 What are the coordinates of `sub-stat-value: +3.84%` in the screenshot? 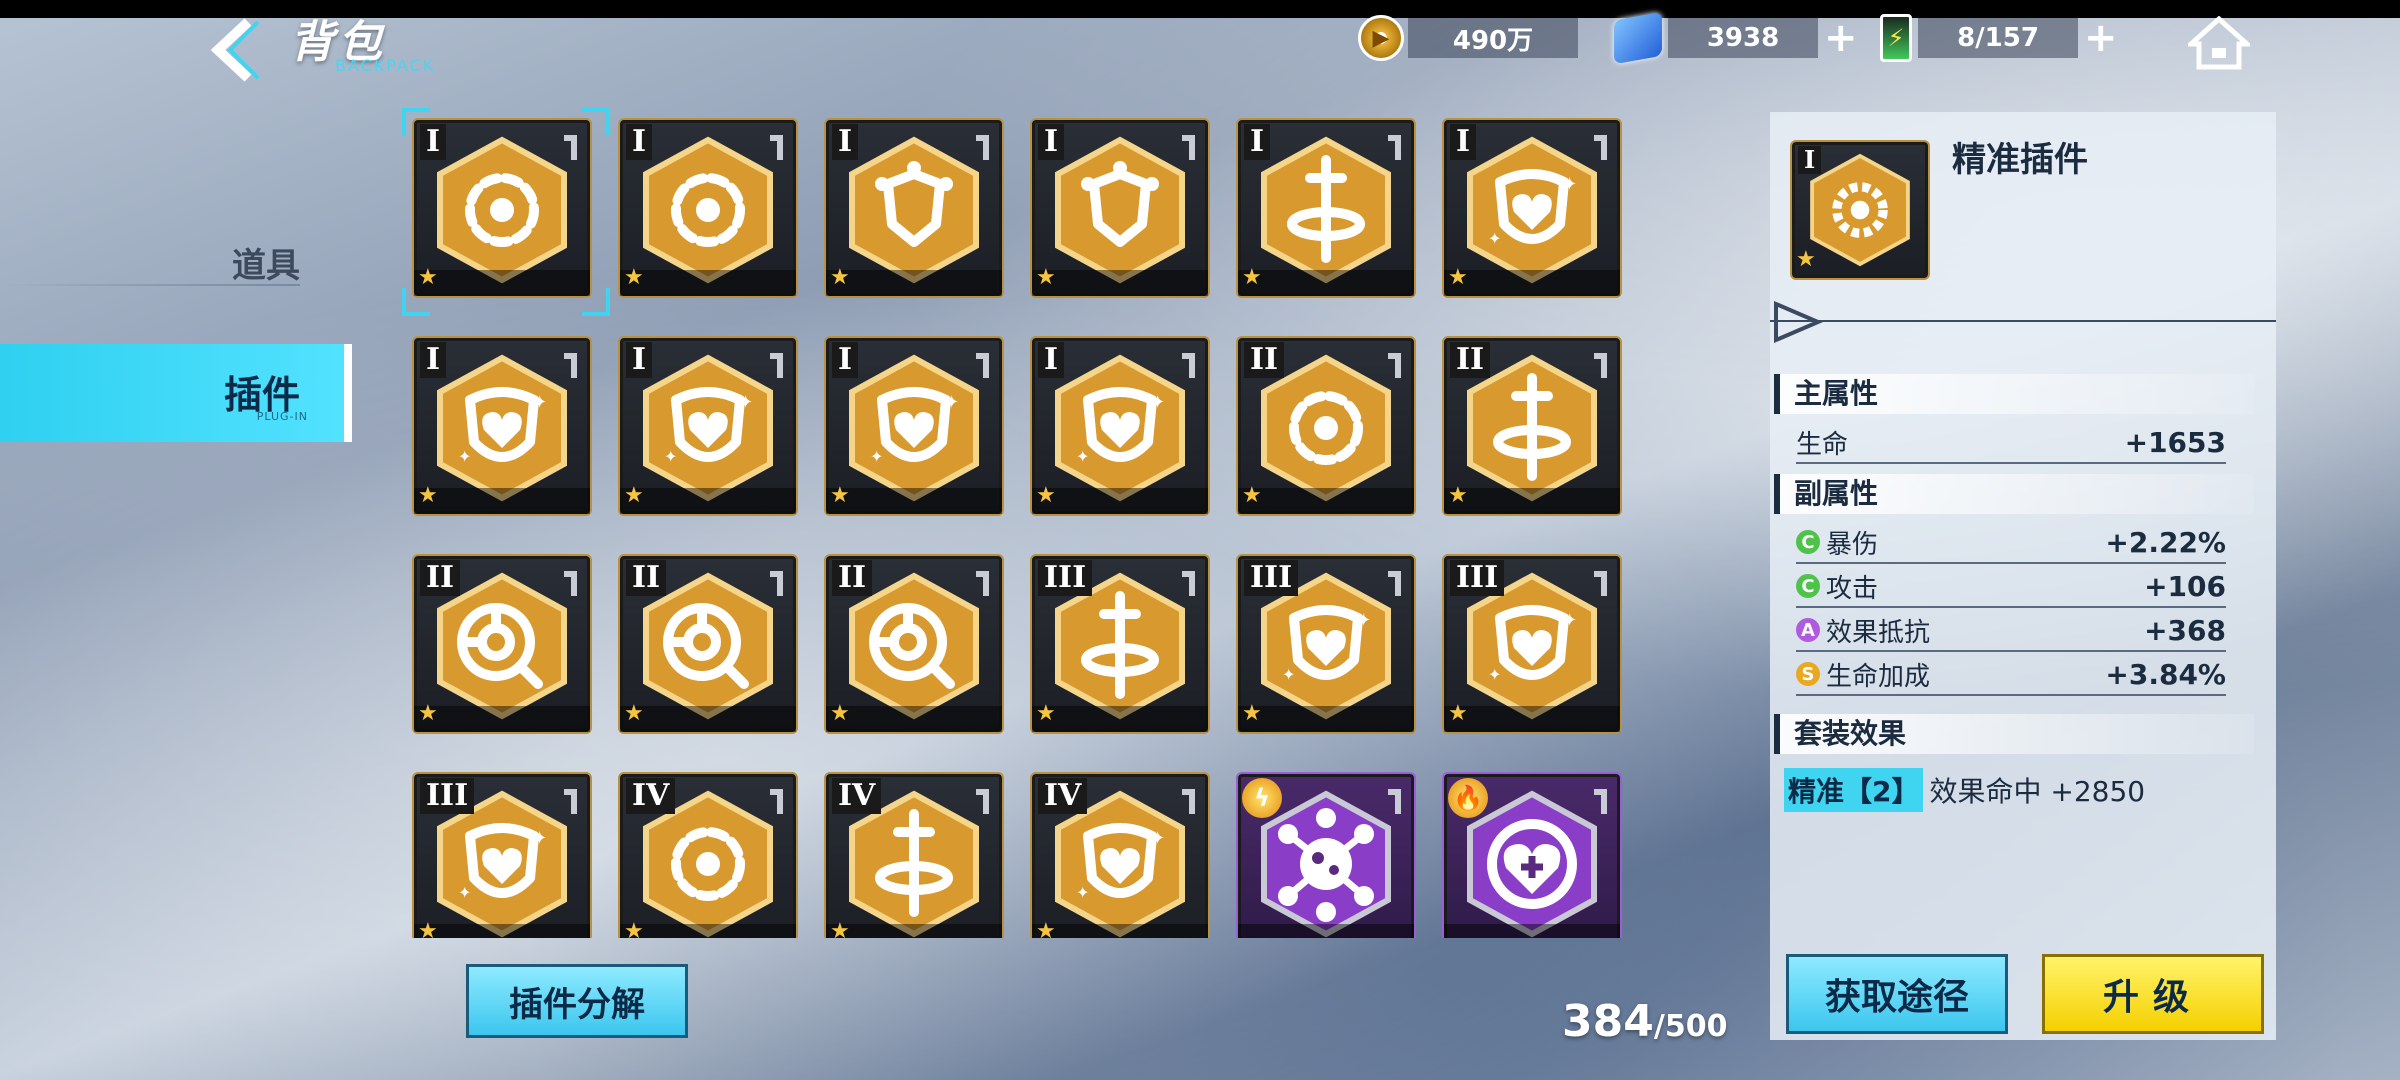 It's located at (2165, 674).